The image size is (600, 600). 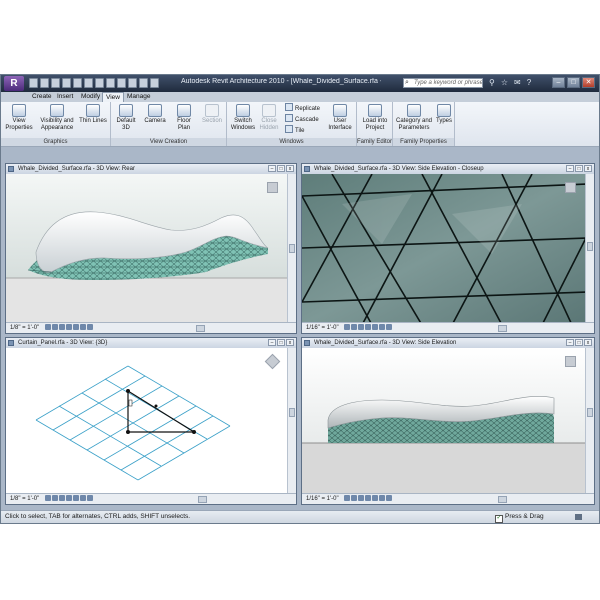 I want to click on camera-button: Camera, so click(x=155, y=114).